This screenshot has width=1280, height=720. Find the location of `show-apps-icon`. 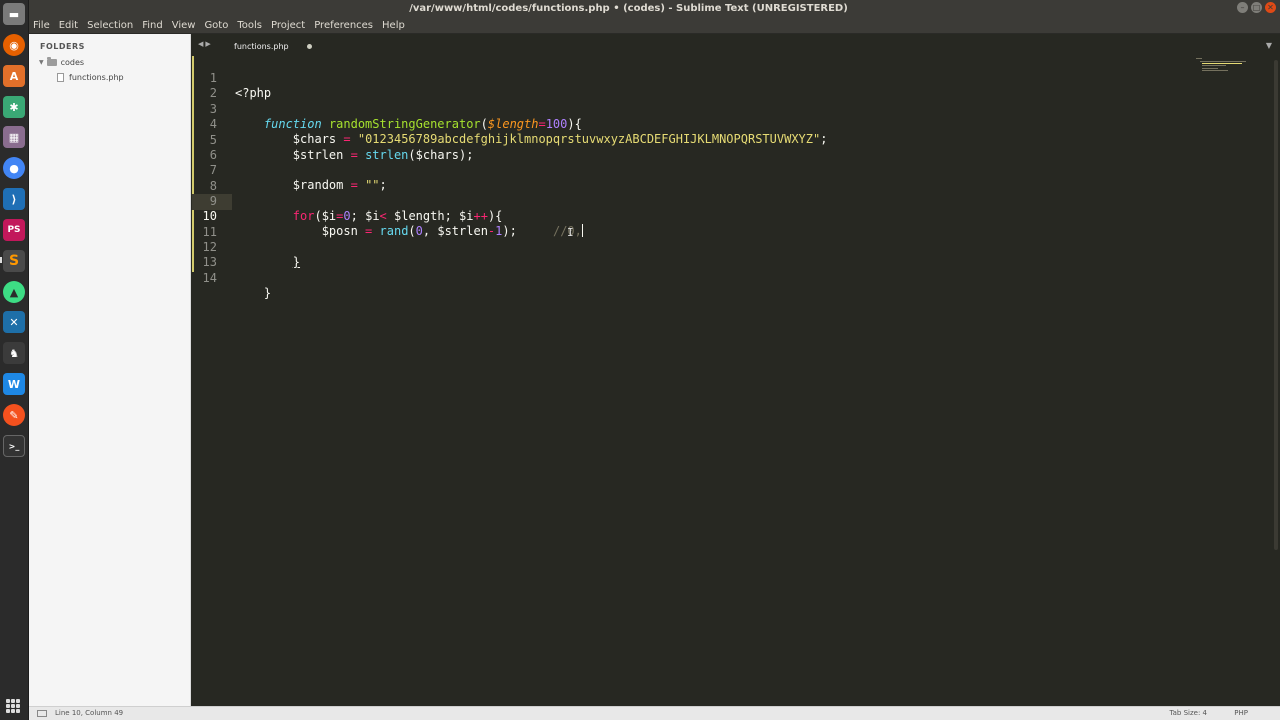

show-apps-icon is located at coordinates (13, 706).